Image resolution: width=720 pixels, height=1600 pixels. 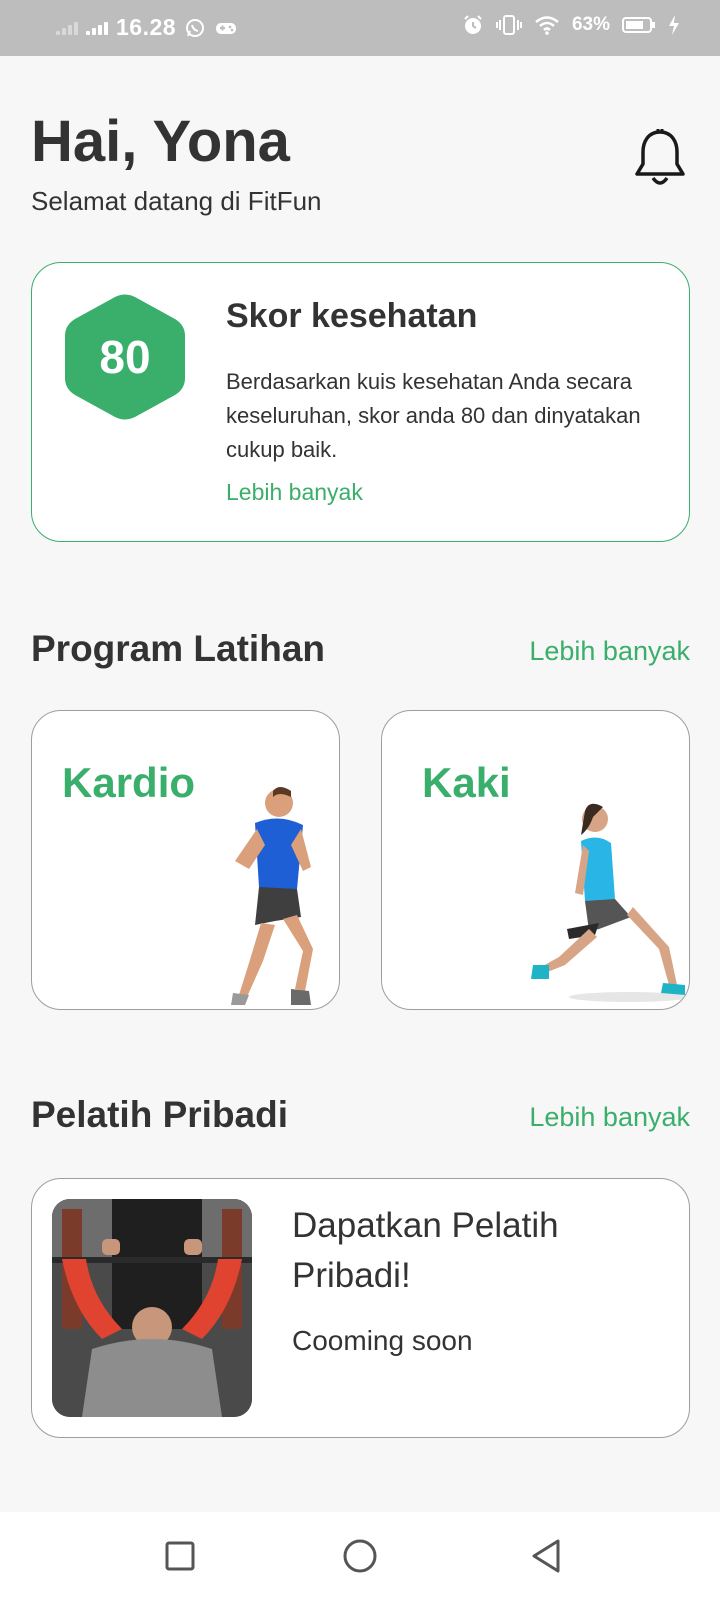 I want to click on lunge-woman-image, so click(x=610, y=902).